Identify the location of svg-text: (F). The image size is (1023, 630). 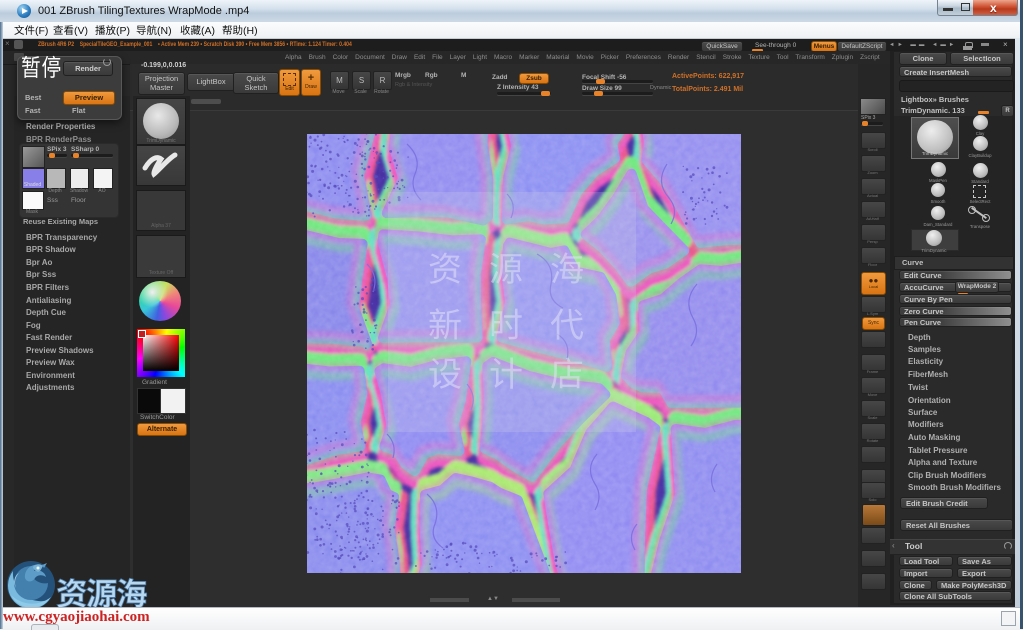
(41, 31).